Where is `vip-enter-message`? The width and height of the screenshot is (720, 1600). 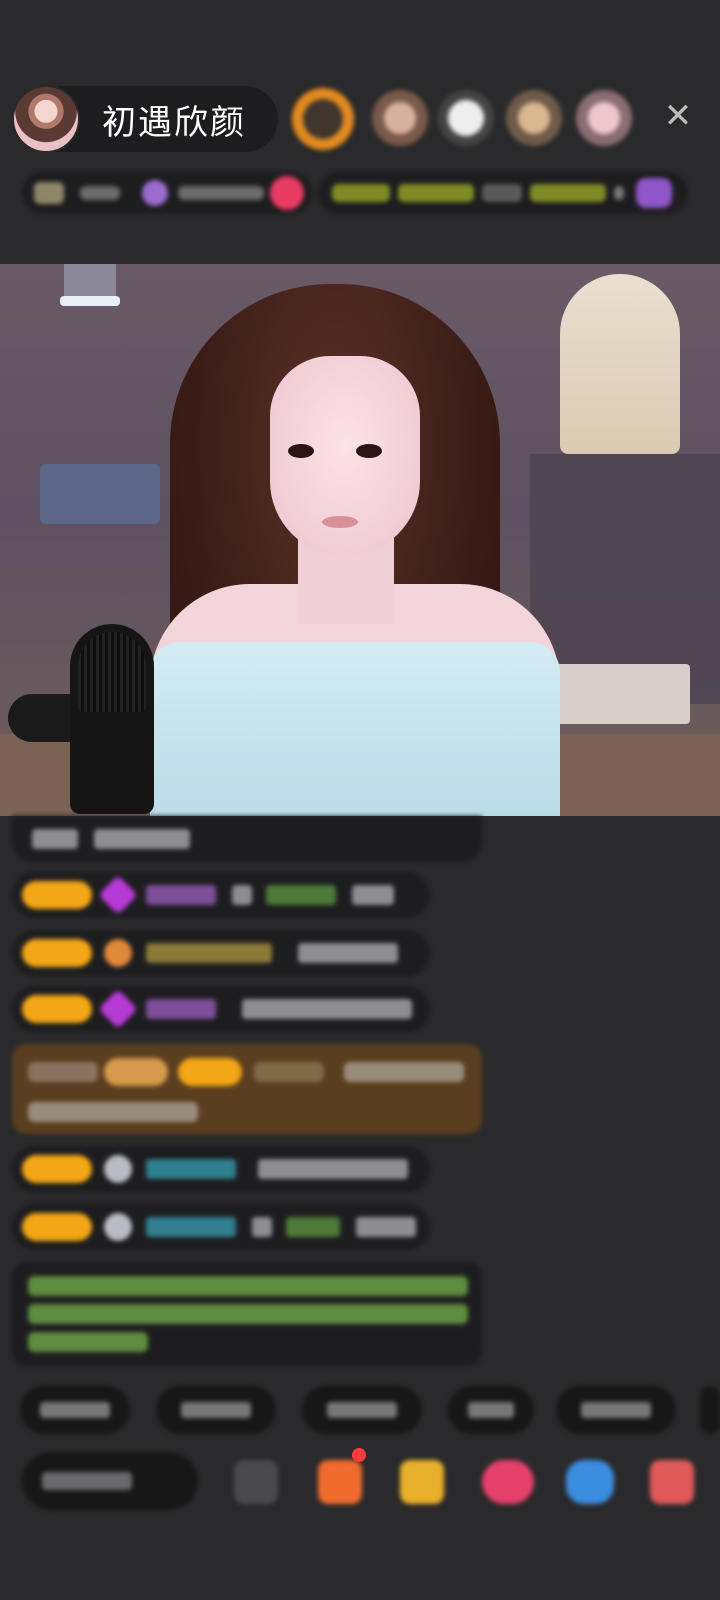
vip-enter-message is located at coordinates (247, 1089).